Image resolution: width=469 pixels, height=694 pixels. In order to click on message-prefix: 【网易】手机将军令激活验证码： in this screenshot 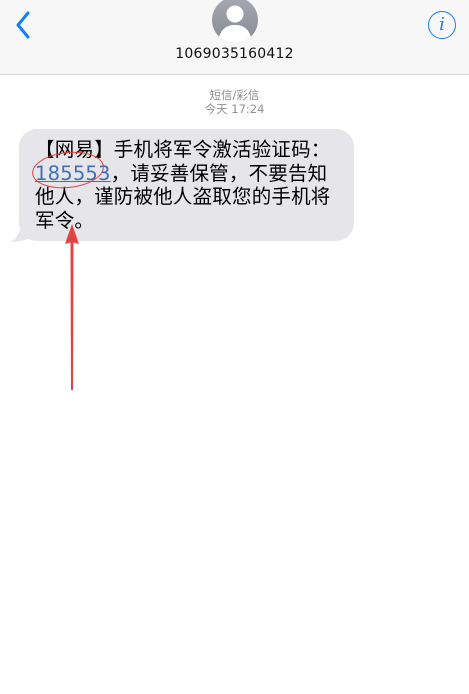, I will do `click(183, 149)`.